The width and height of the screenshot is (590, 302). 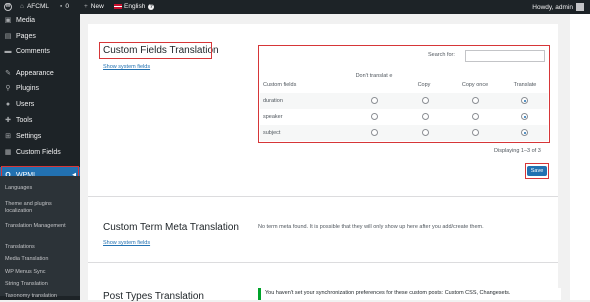 I want to click on users-icon: ●, so click(x=8, y=104).